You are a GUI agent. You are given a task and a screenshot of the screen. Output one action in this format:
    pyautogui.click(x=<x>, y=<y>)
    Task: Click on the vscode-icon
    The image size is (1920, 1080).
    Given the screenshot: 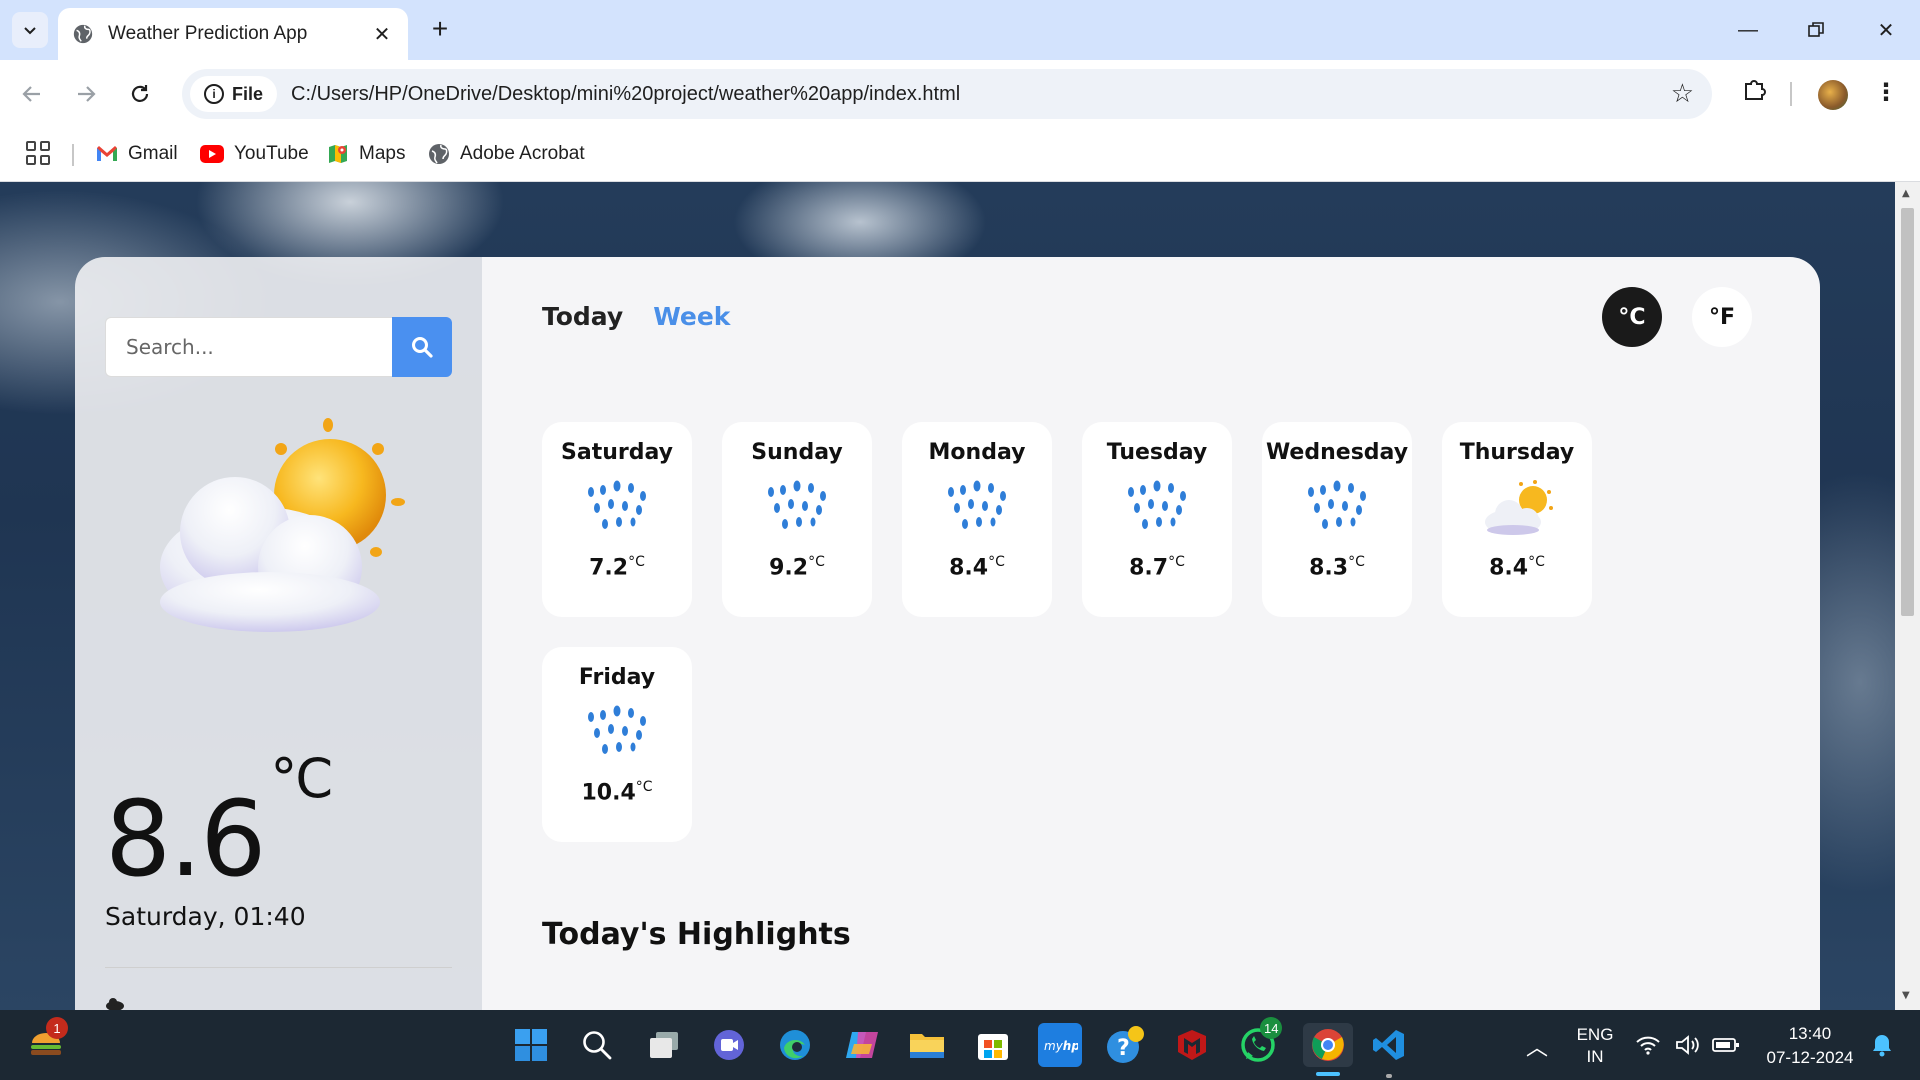 What is the action you would take?
    pyautogui.click(x=1388, y=1045)
    